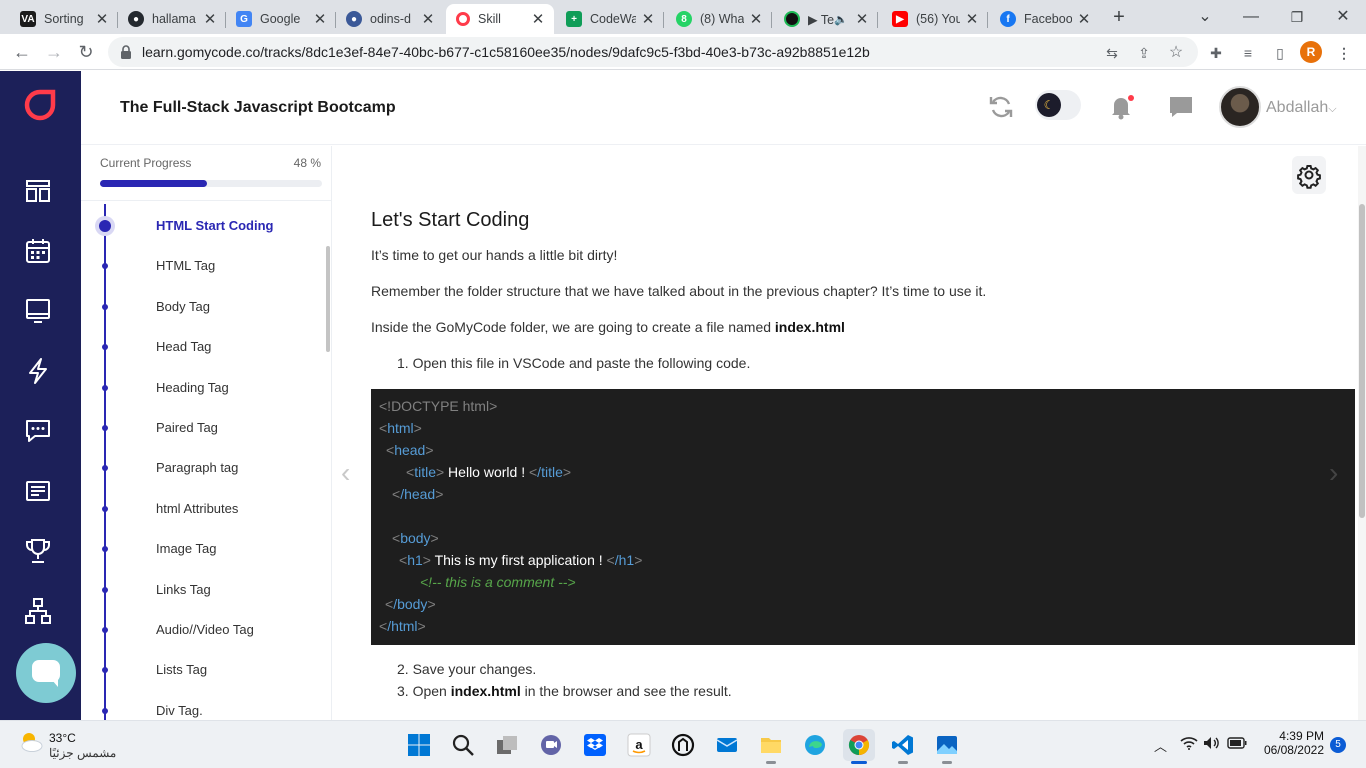 This screenshot has width=1366, height=768. Describe the element at coordinates (201, 267) in the screenshot. I see `lesson-item: HTML Tag` at that location.